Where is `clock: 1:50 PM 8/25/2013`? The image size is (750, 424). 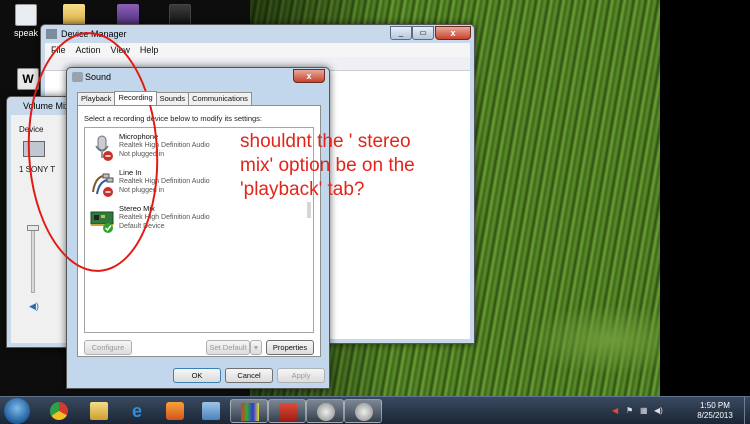 clock: 1:50 PM 8/25/2013 is located at coordinates (715, 411).